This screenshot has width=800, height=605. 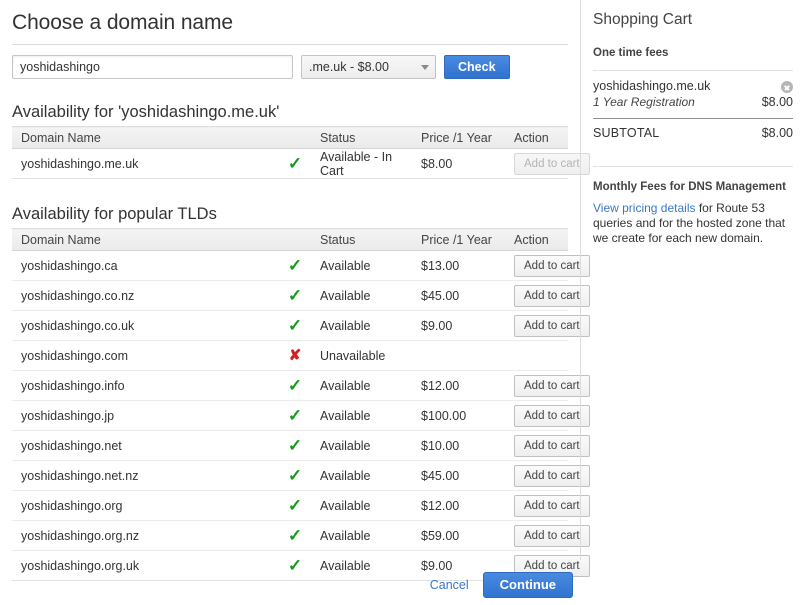 What do you see at coordinates (361, 239) in the screenshot?
I see `col-header-status: Status` at bounding box center [361, 239].